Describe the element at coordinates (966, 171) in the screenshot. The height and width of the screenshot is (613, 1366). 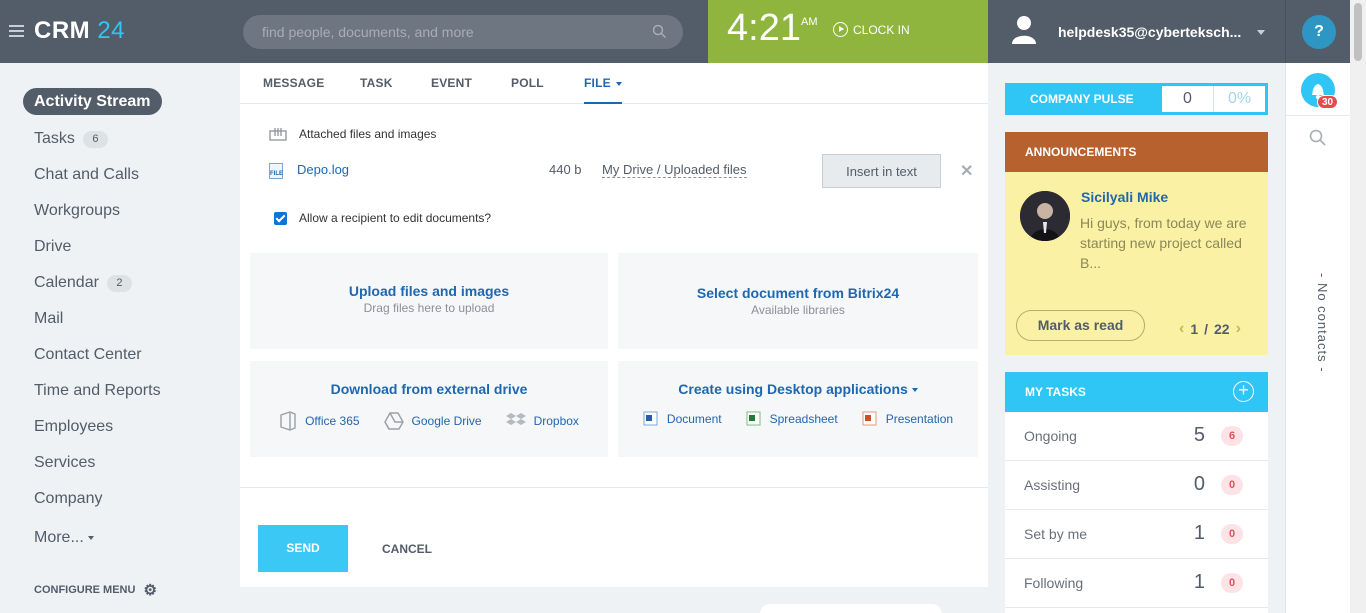
I see `close-icon: ✕` at that location.